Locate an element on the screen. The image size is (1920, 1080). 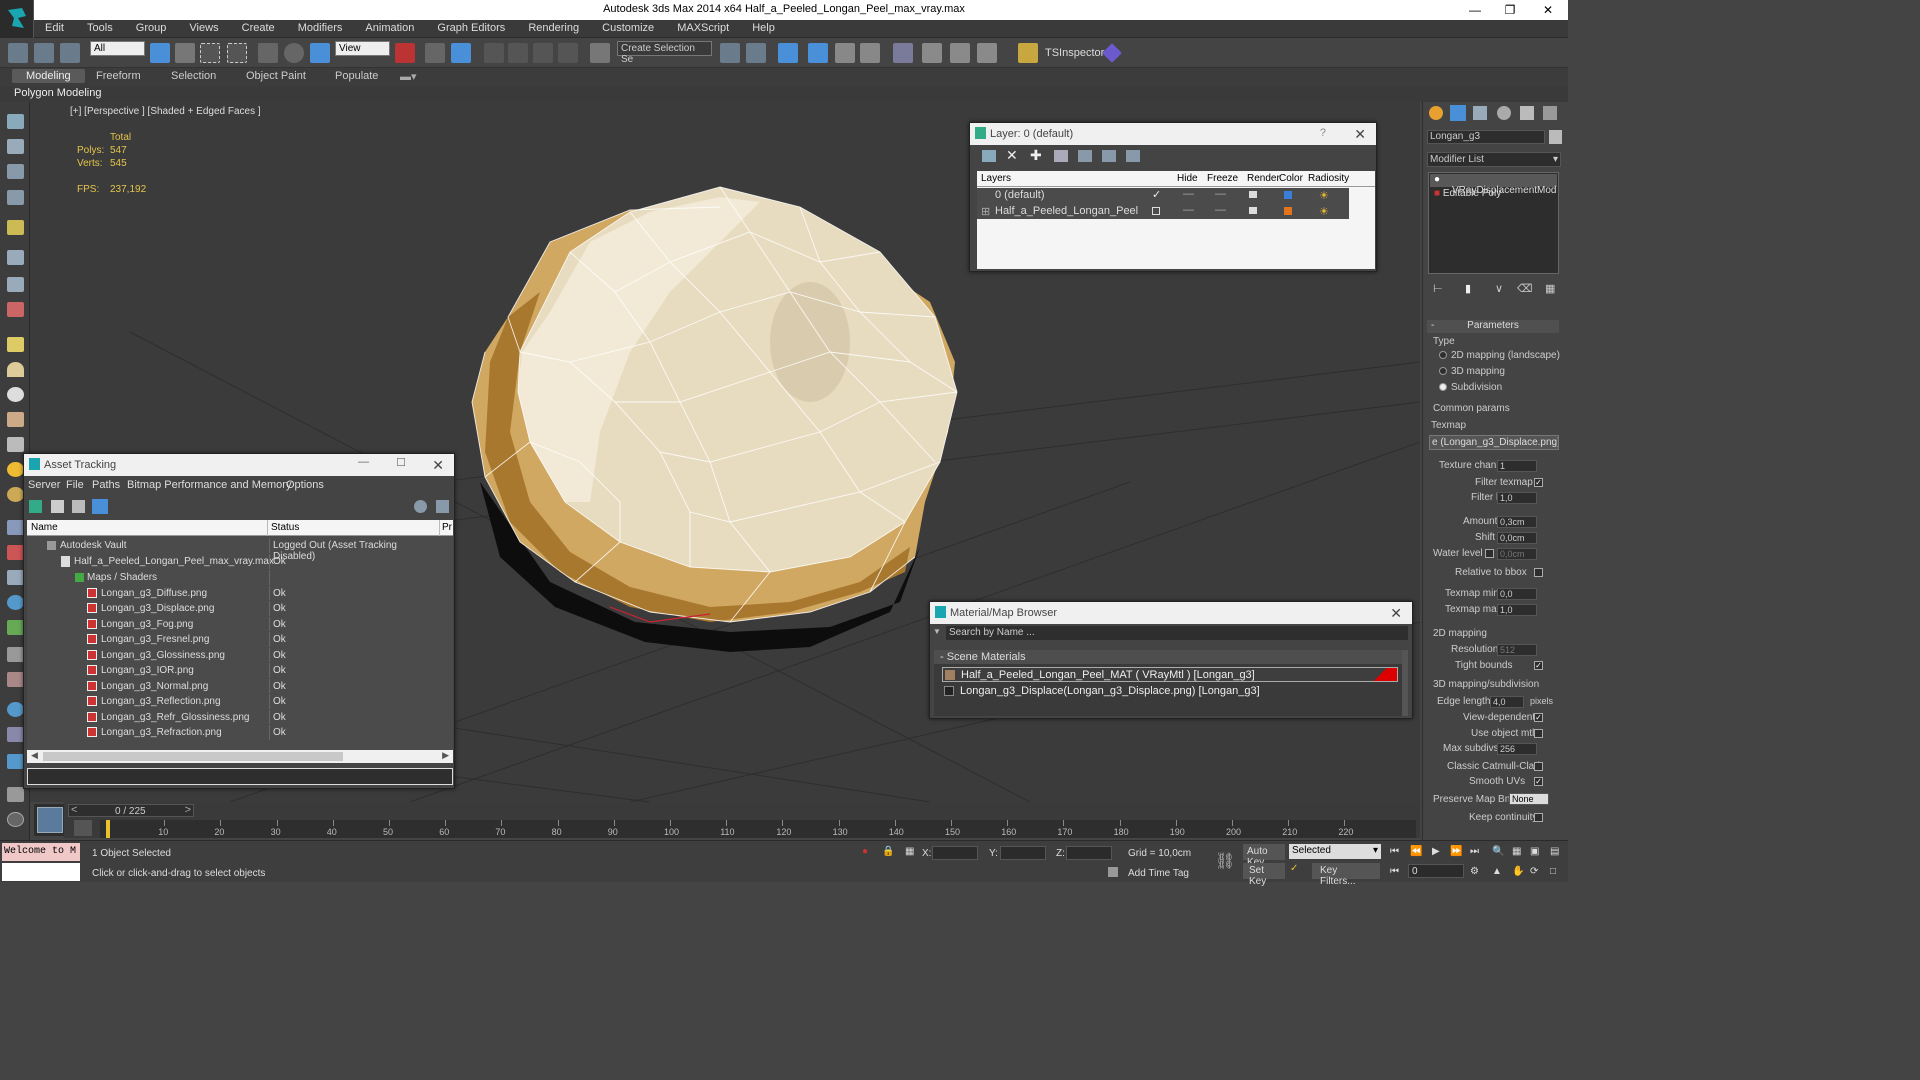
field-of-view-icon: ▲ is located at coordinates (1497, 871).